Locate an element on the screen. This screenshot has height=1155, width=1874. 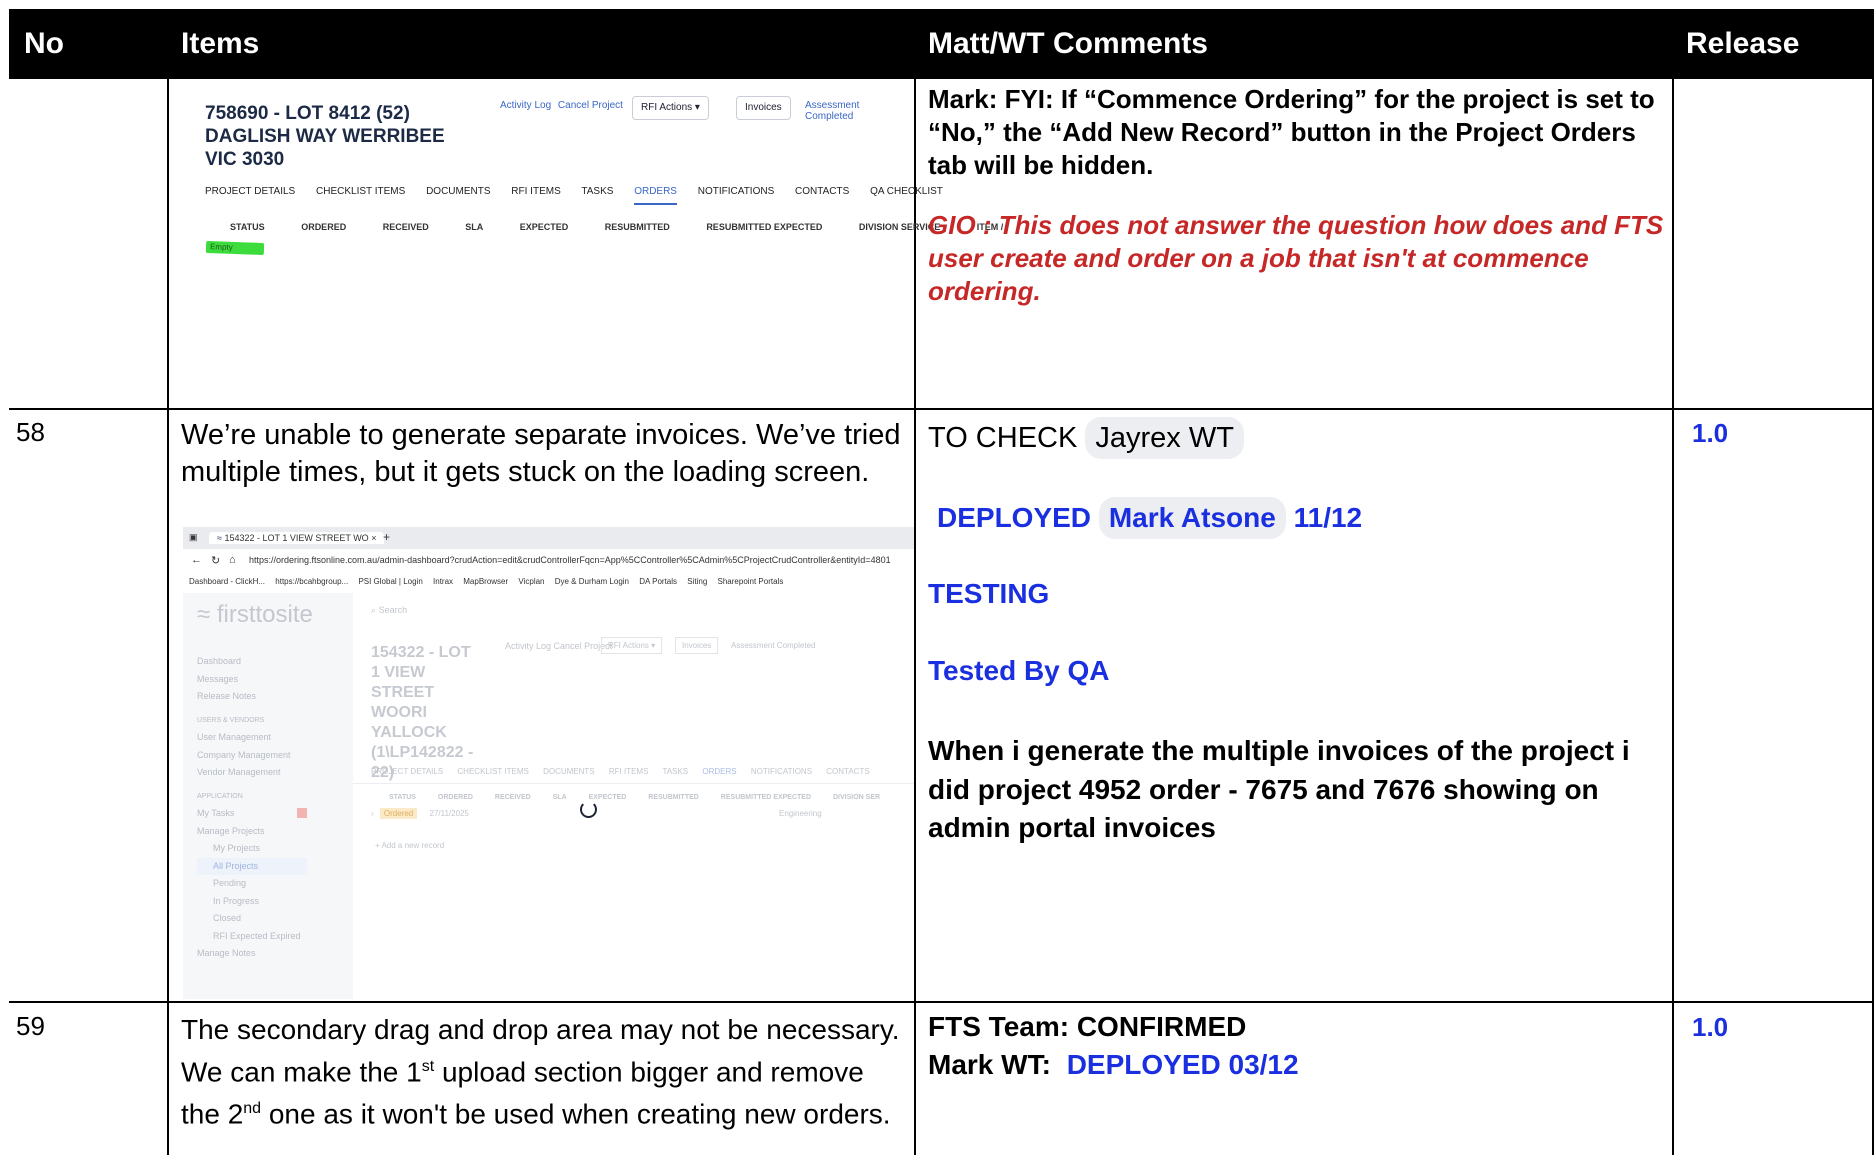
deployer-chip: Mark Atsone is located at coordinates (1192, 518).